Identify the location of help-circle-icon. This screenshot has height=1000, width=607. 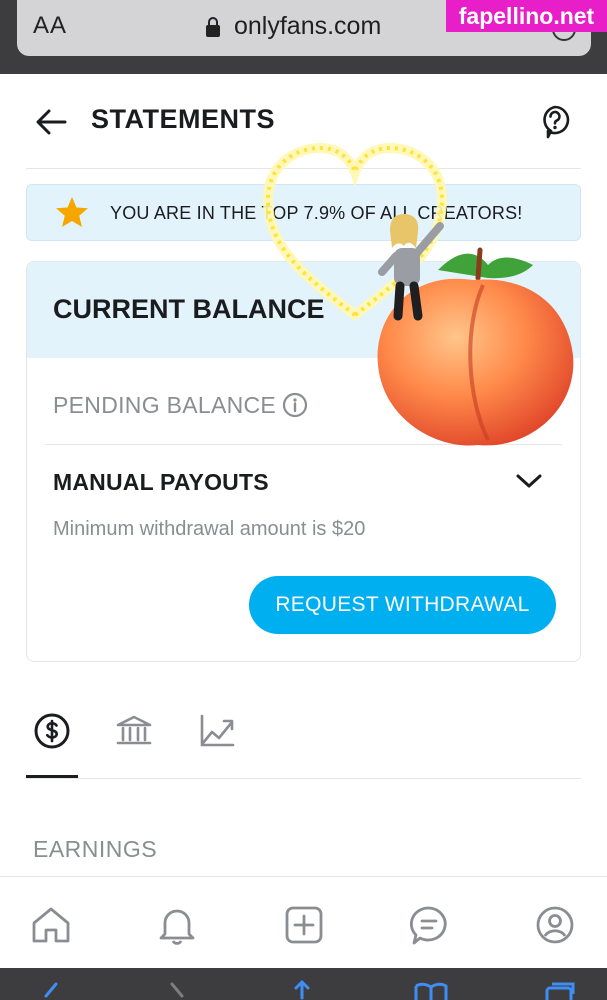
(555, 122).